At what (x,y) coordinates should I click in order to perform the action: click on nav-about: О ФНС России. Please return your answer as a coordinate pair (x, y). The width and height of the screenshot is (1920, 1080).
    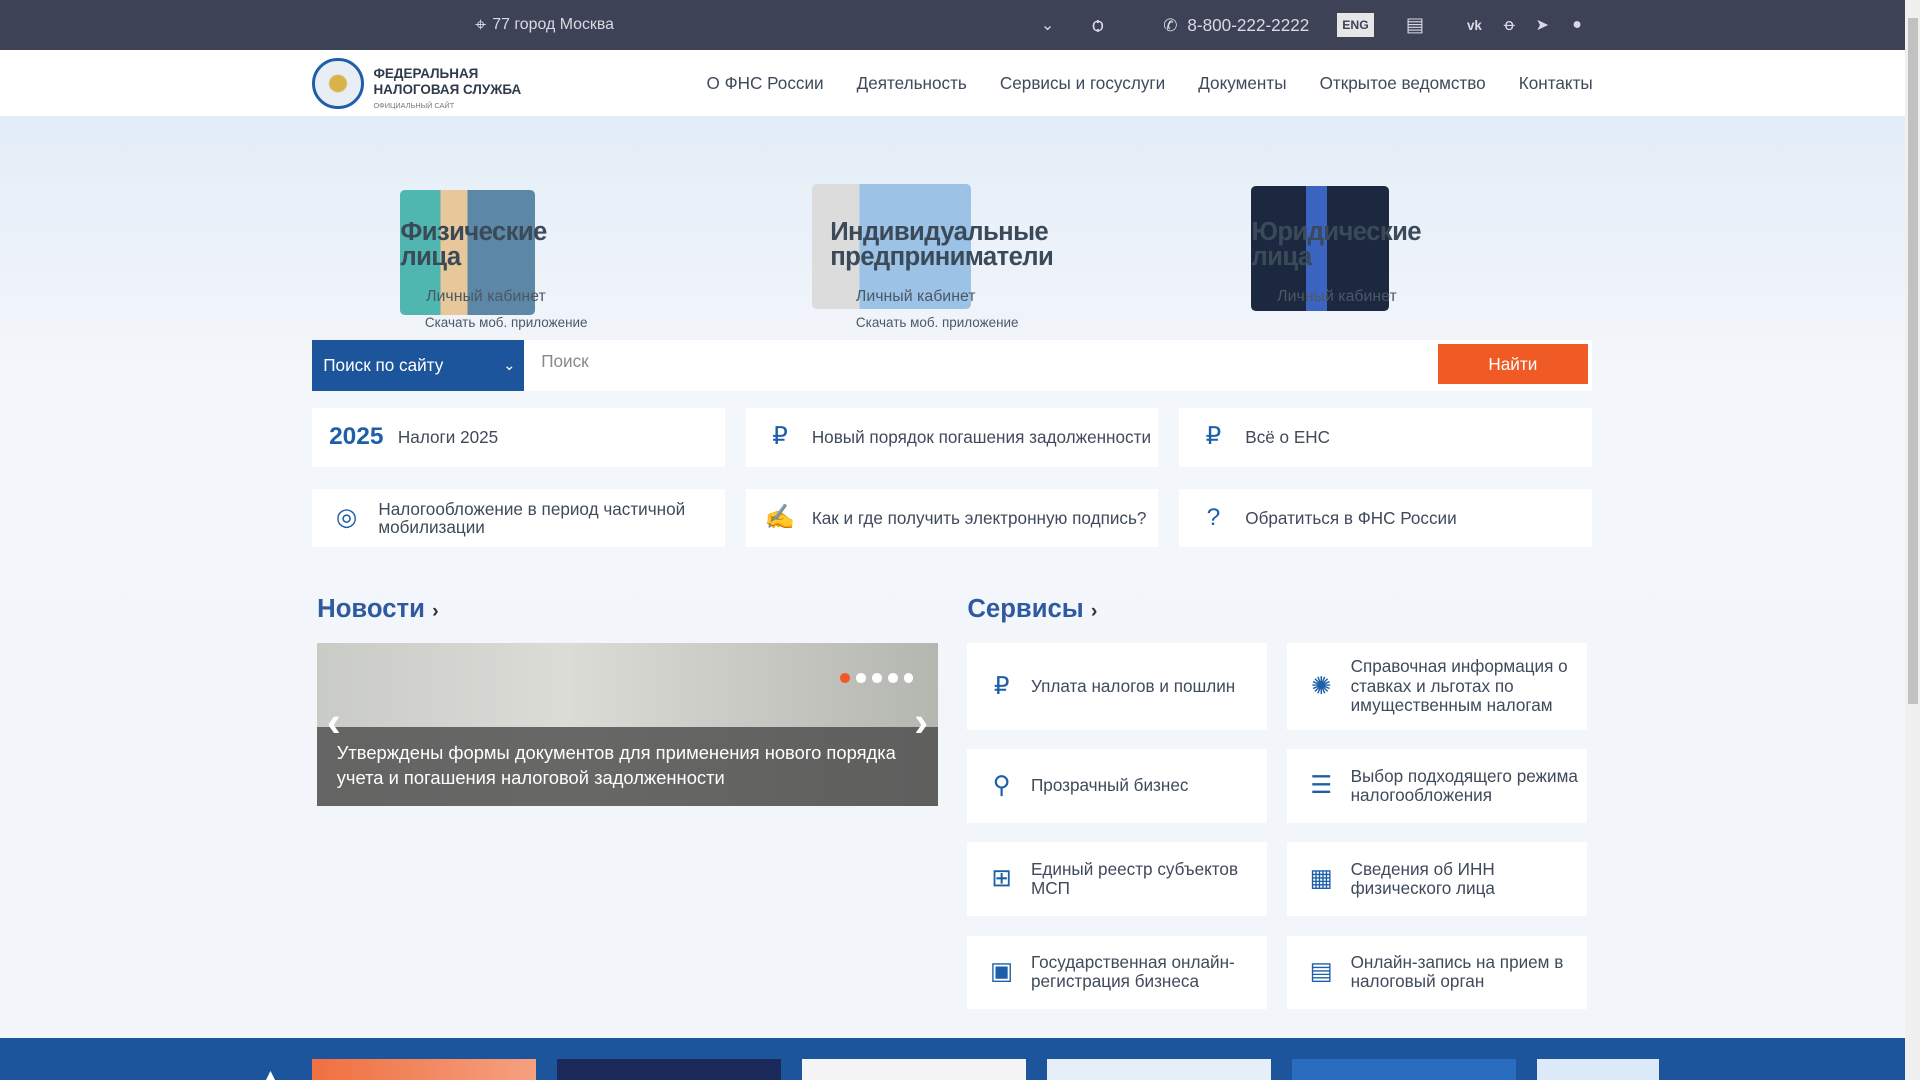
    Looking at the image, I should click on (765, 83).